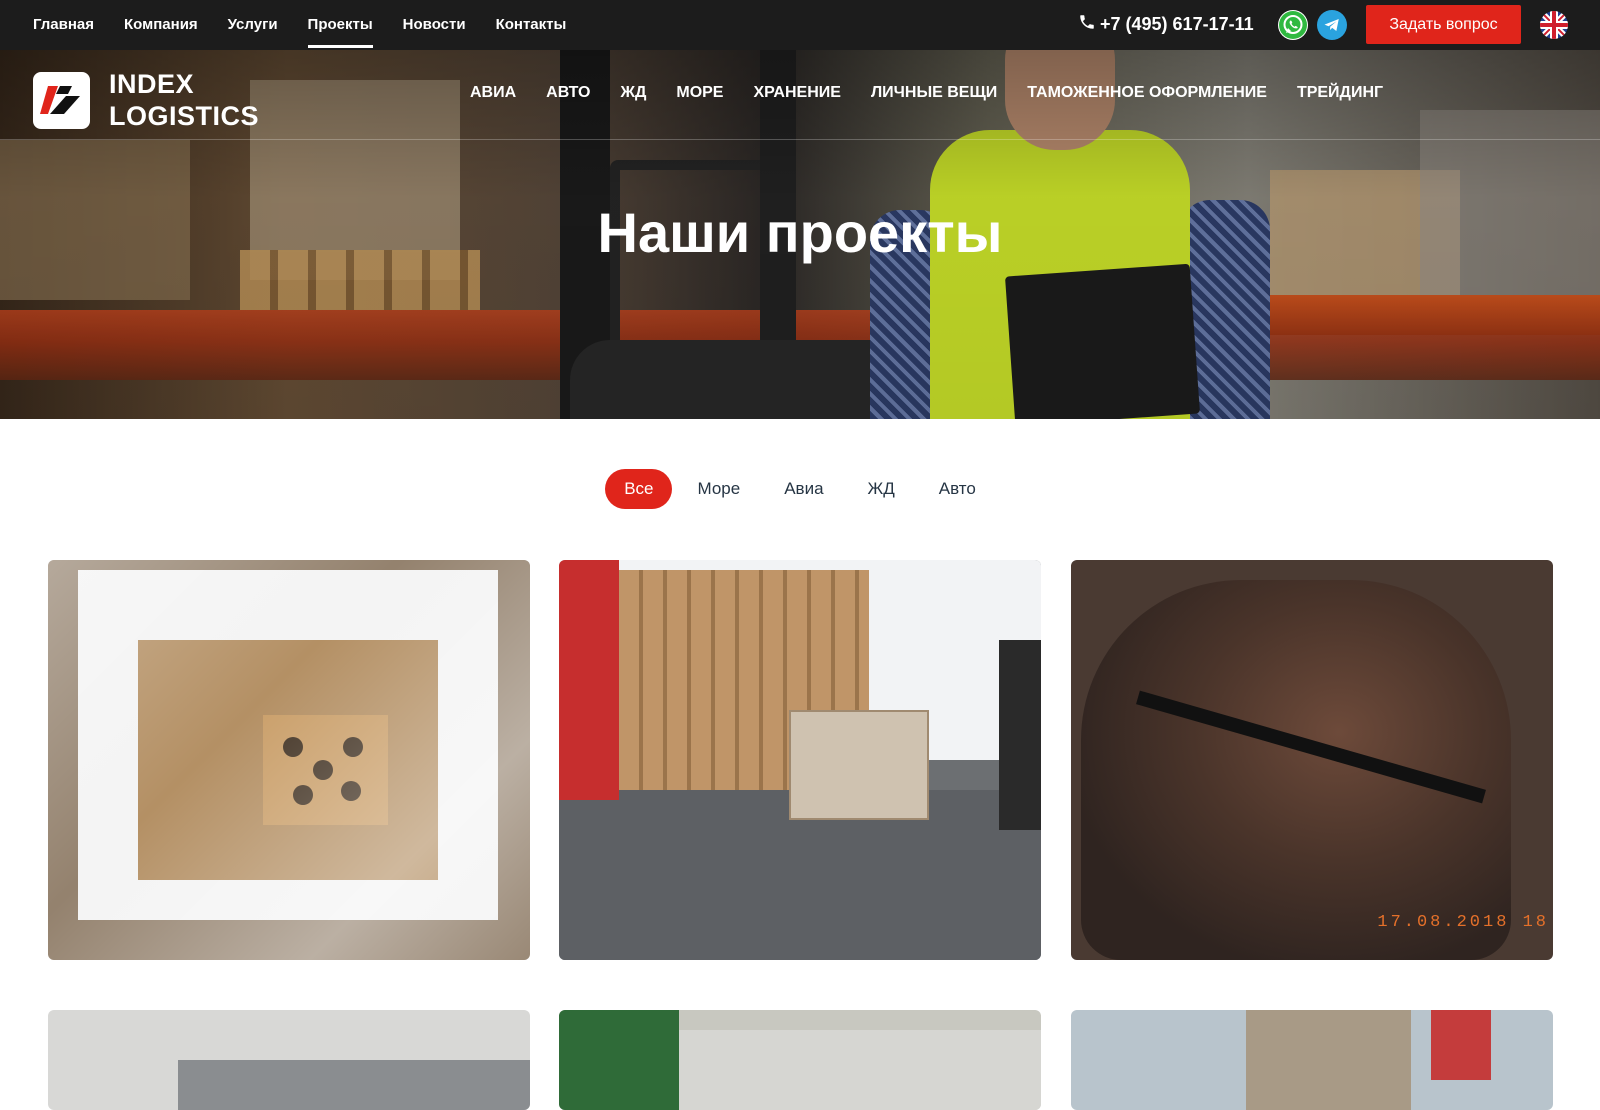 The height and width of the screenshot is (1110, 1600). What do you see at coordinates (1332, 25) in the screenshot?
I see `telegram-icon` at bounding box center [1332, 25].